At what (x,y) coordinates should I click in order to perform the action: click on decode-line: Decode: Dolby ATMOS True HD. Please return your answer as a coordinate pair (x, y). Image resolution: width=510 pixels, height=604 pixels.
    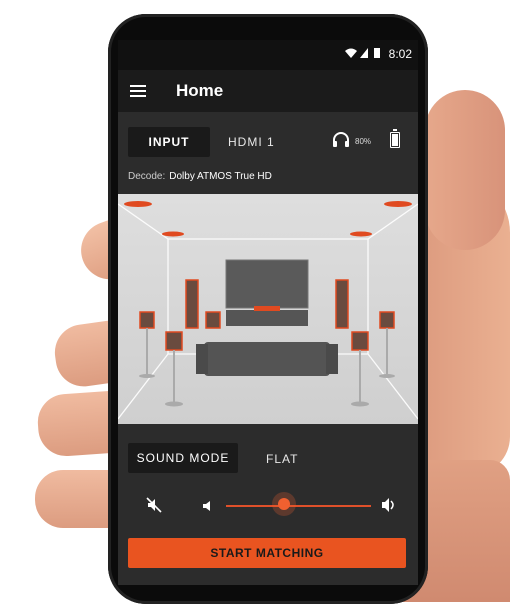
    Looking at the image, I should click on (200, 176).